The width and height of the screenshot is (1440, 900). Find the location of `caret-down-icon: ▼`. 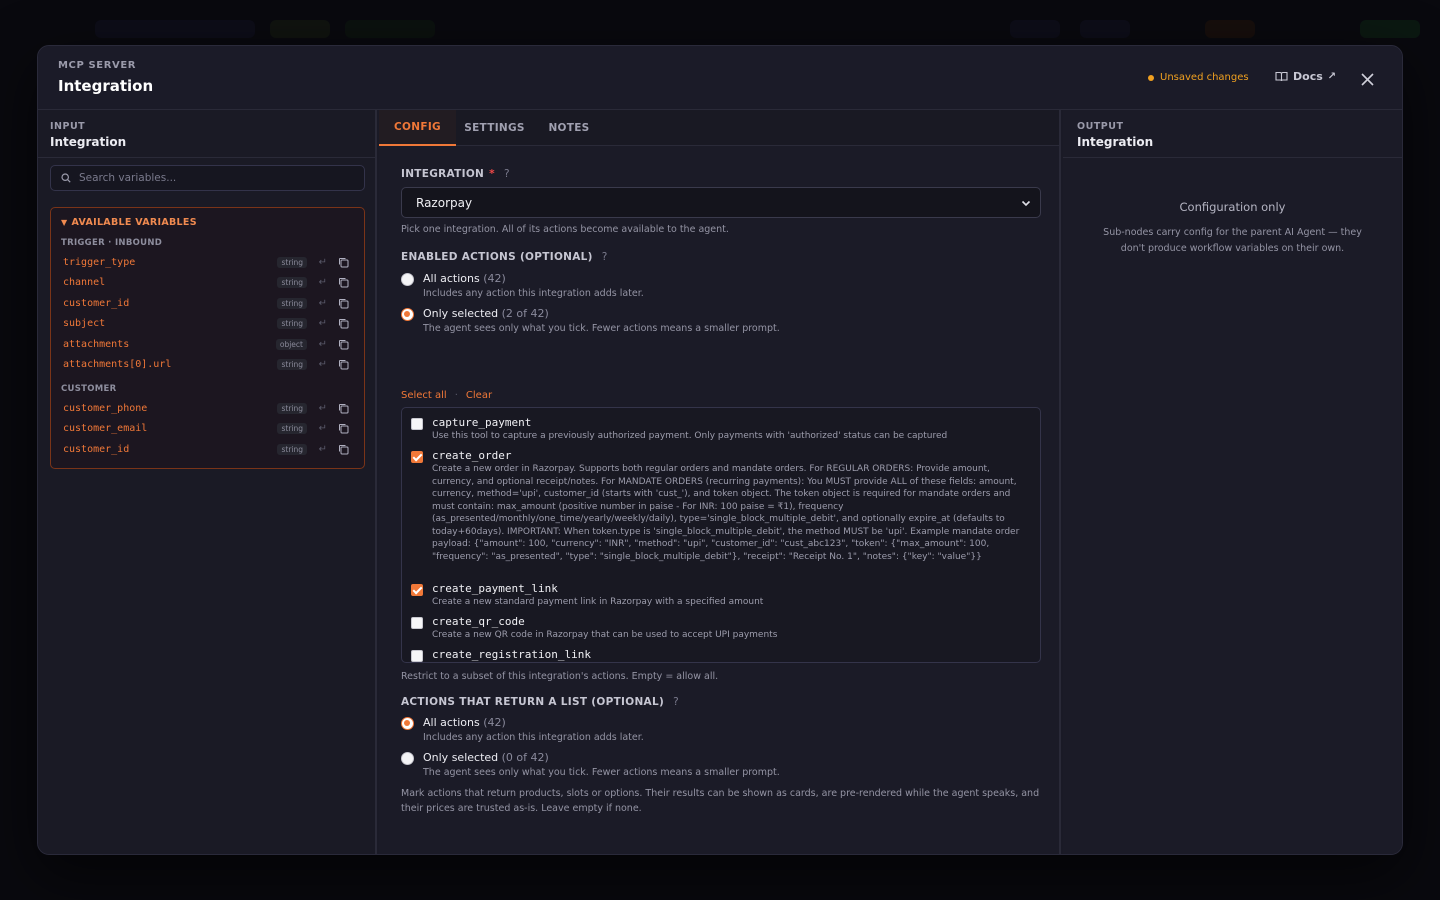

caret-down-icon: ▼ is located at coordinates (64, 222).